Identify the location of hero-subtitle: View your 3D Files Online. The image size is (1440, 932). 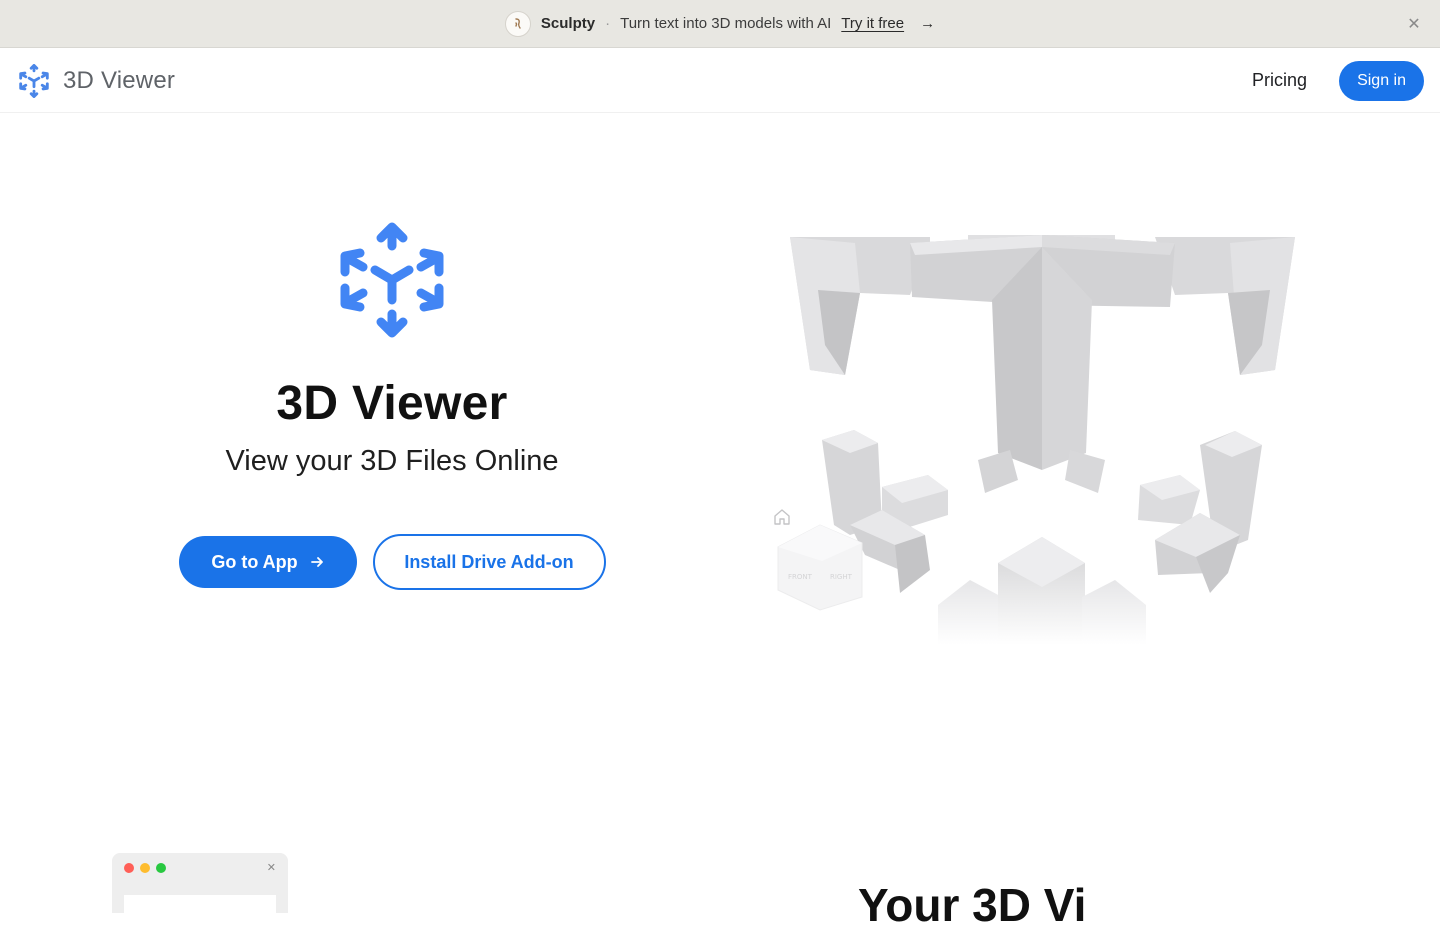
(392, 461).